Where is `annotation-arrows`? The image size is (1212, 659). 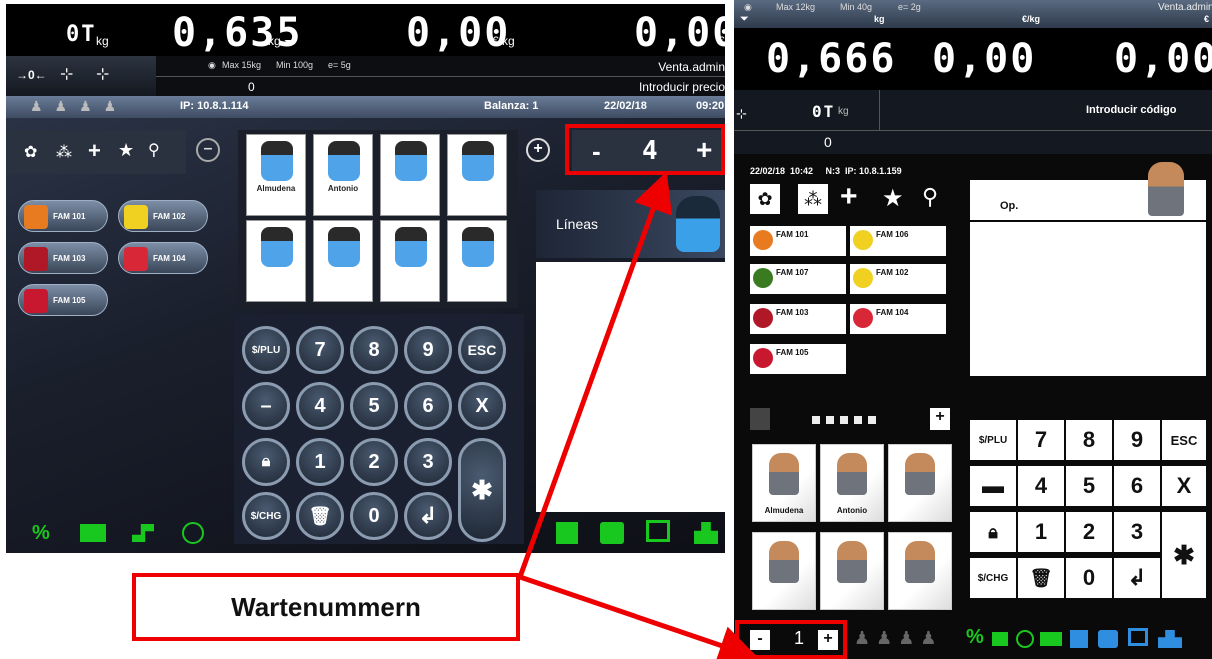
annotation-arrows is located at coordinates (638, 415).